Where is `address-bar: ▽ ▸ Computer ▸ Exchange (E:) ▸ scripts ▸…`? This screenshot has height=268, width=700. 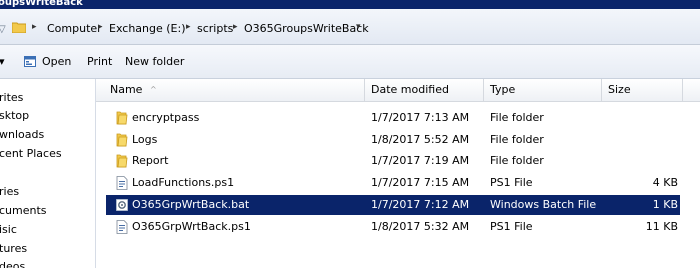
address-bar: ▽ ▸ Computer ▸ Exchange (E:) ▸ scripts ▸… is located at coordinates (350, 27).